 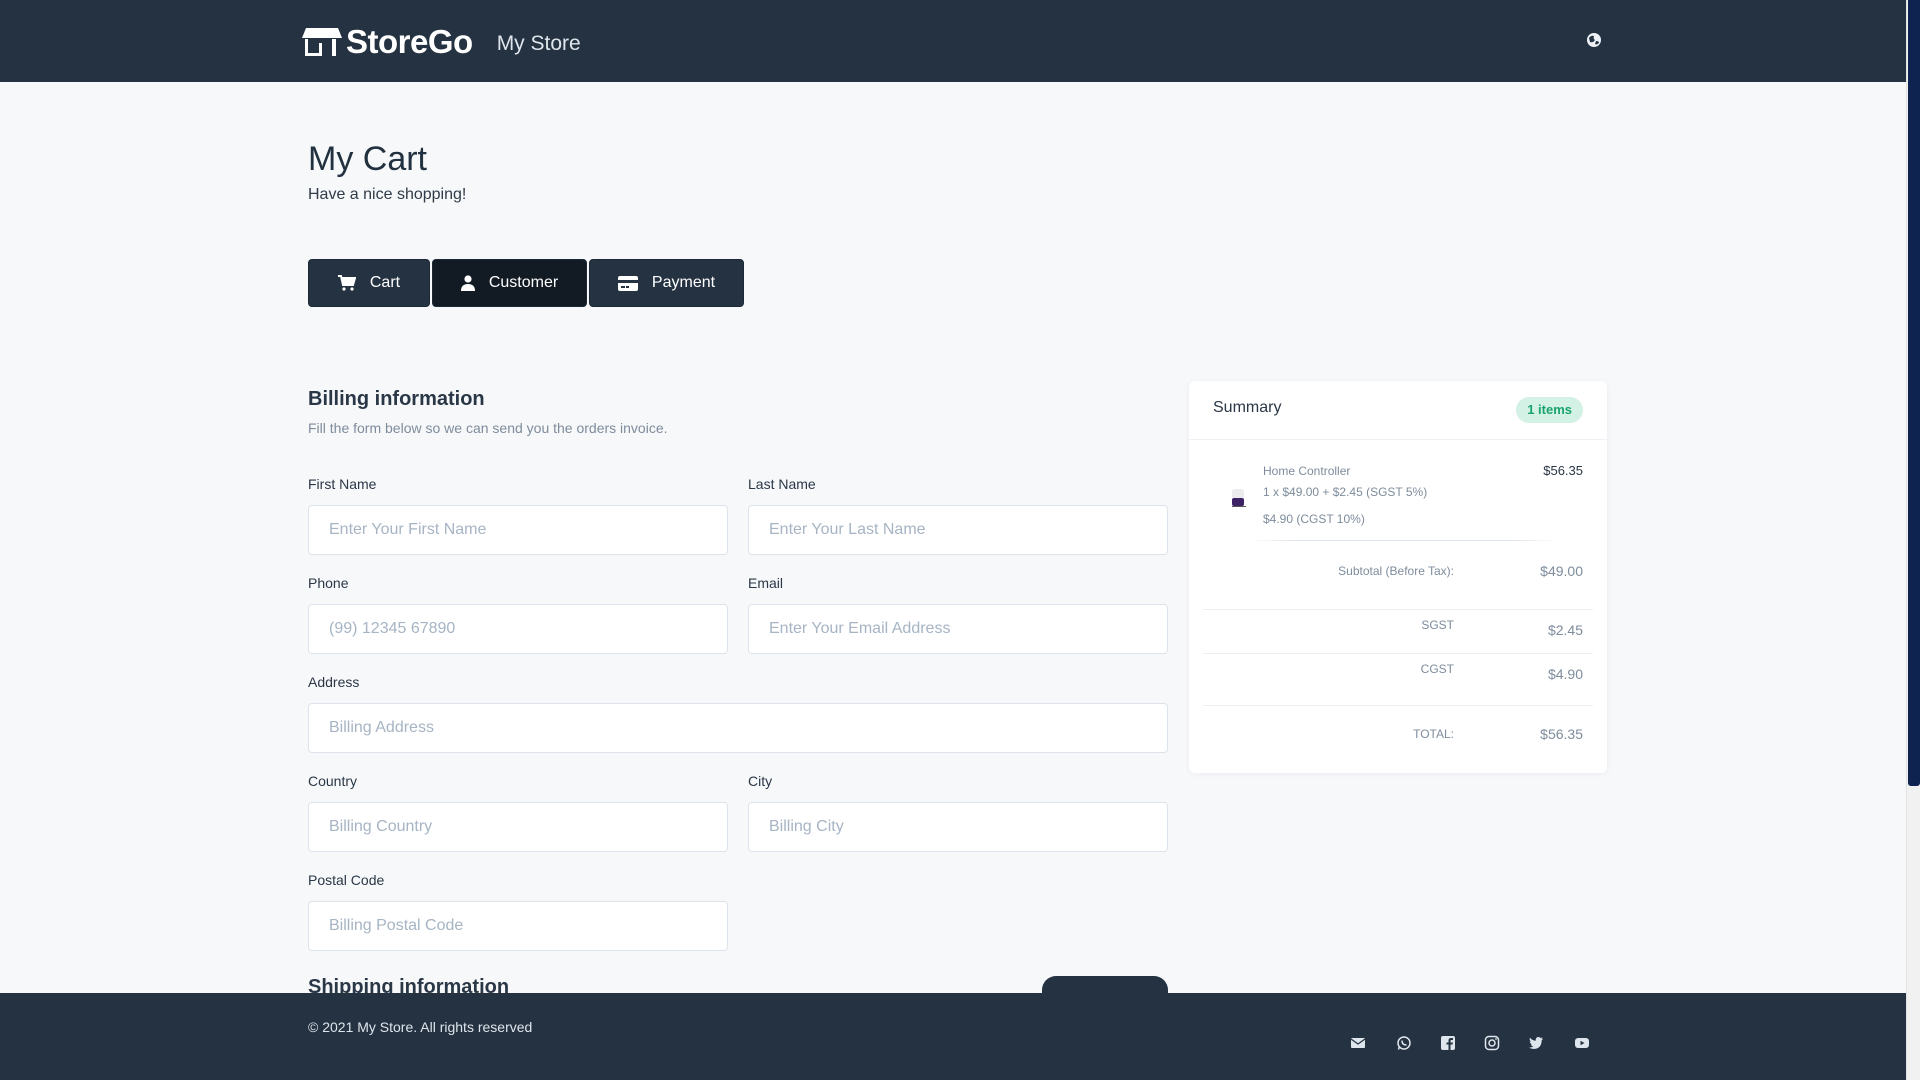 I want to click on page-title: My Cart, so click(x=367, y=159).